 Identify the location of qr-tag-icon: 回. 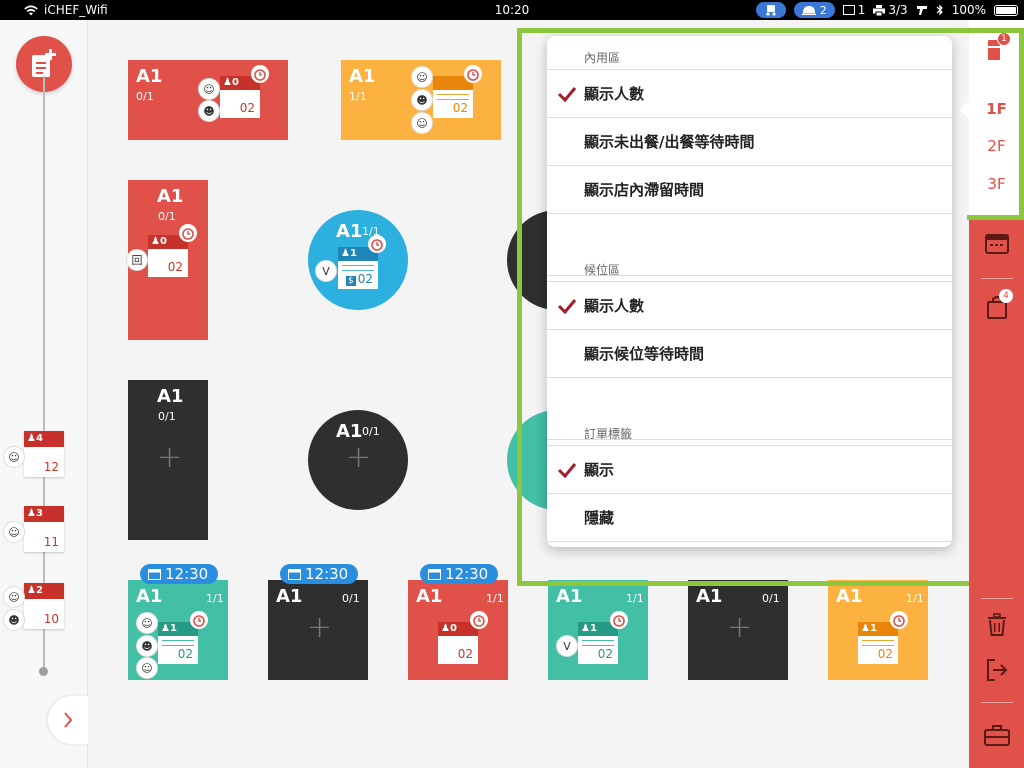
(137, 260).